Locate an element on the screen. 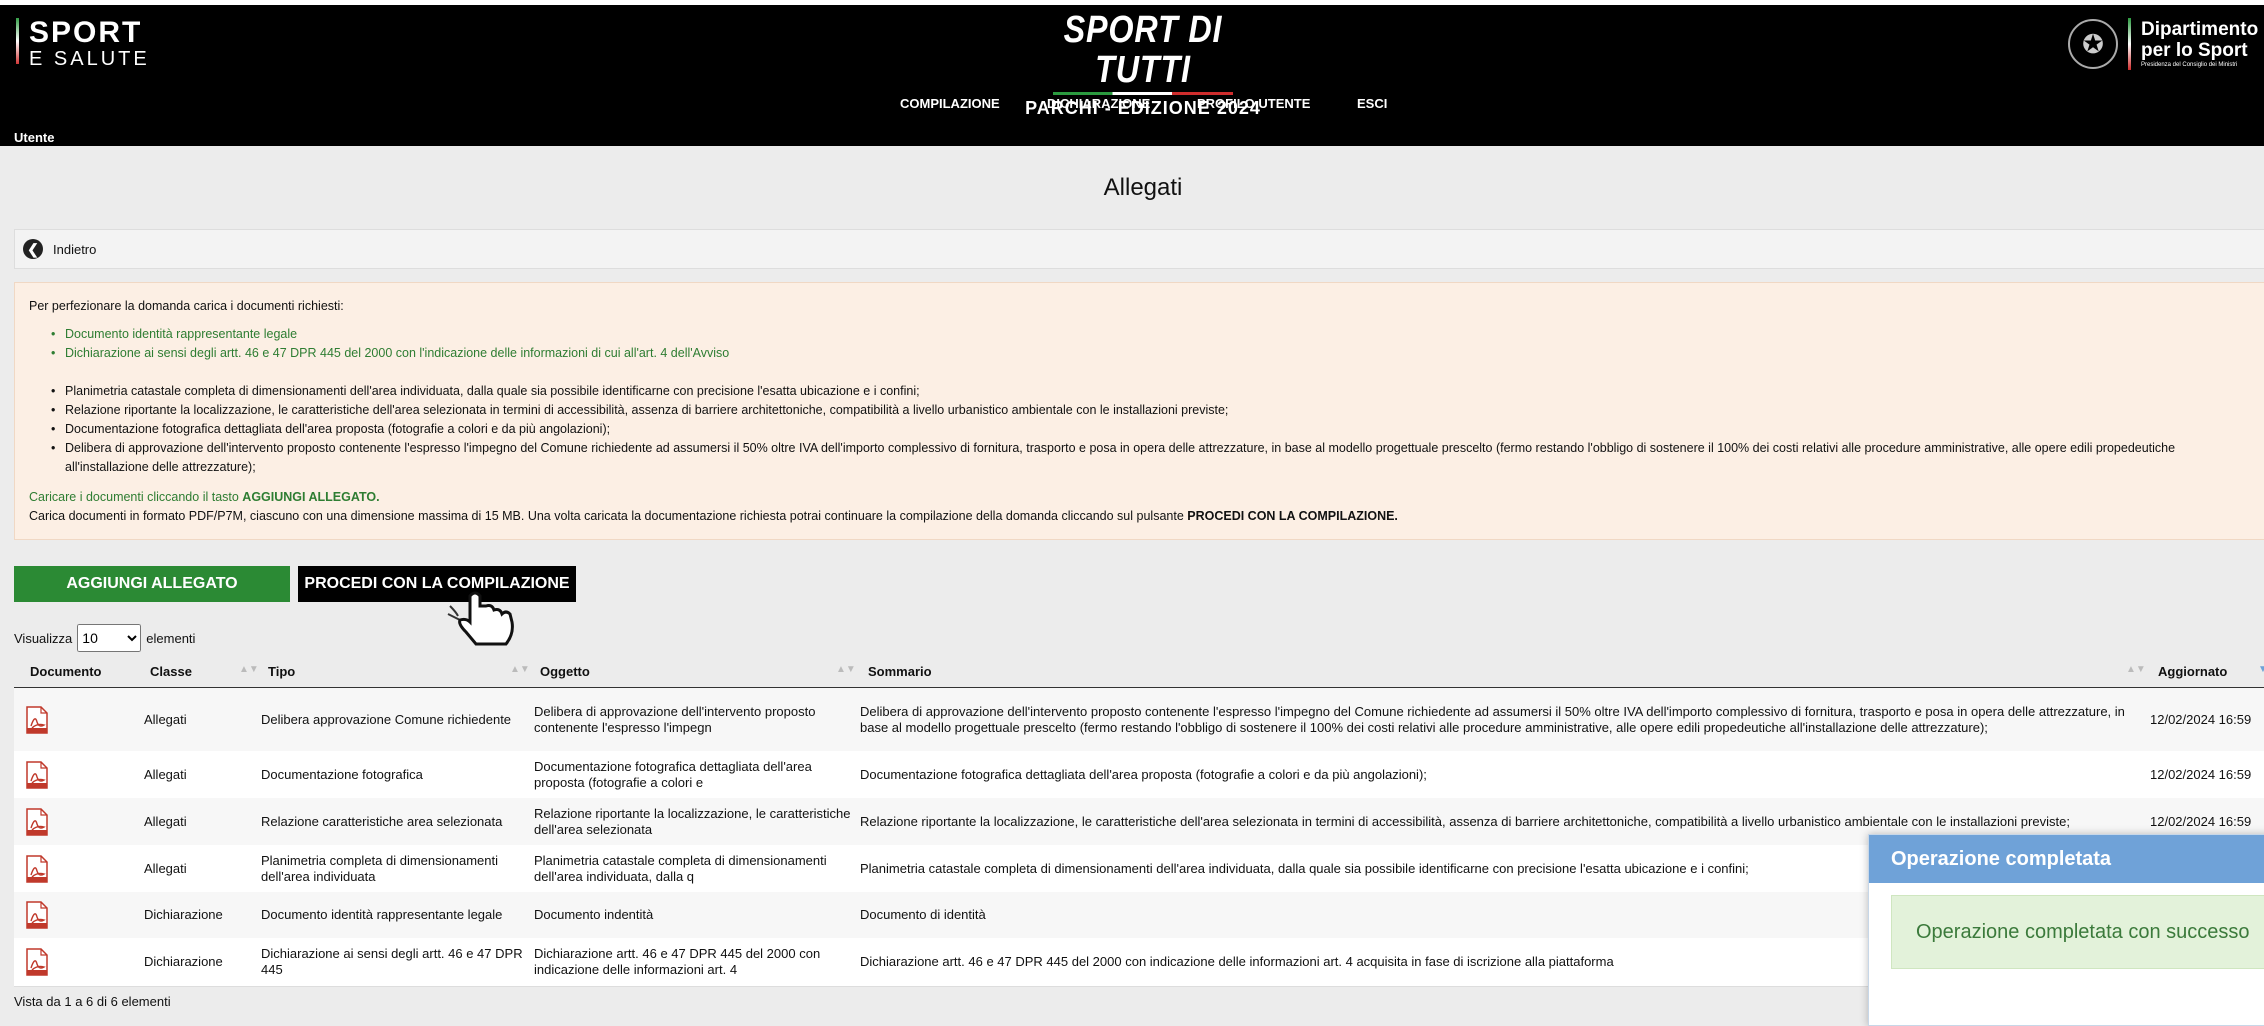 The image size is (2264, 1026). user-label: Utente is located at coordinates (34, 137).